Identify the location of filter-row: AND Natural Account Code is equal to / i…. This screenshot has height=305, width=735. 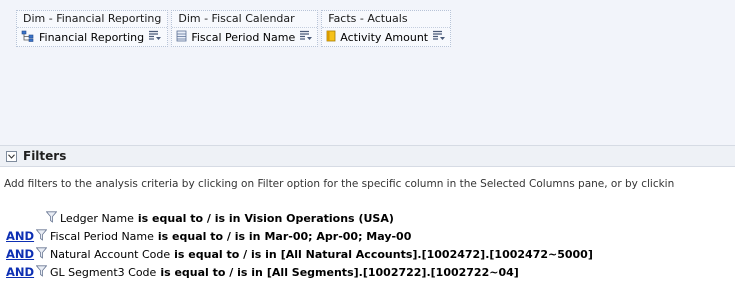
(299, 254).